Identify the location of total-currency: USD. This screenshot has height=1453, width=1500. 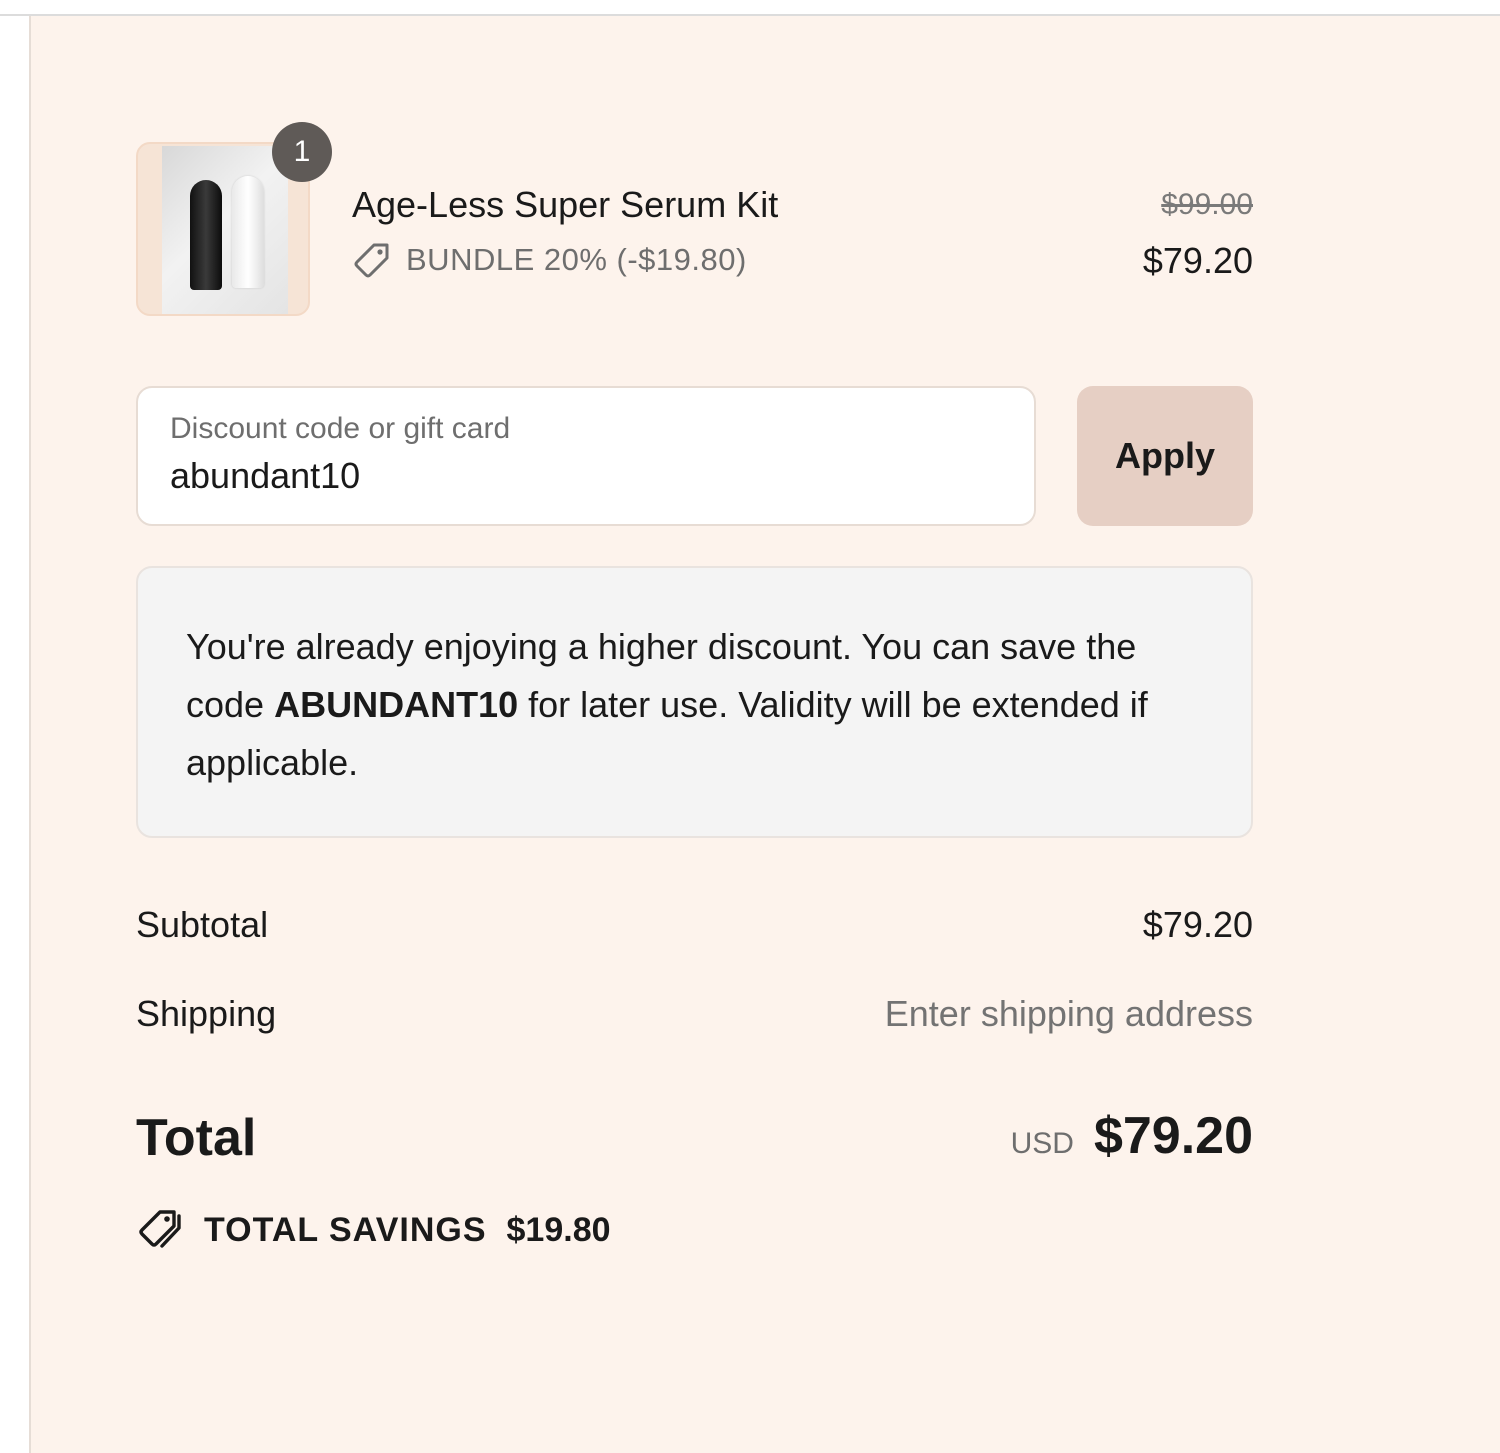
(1042, 1143).